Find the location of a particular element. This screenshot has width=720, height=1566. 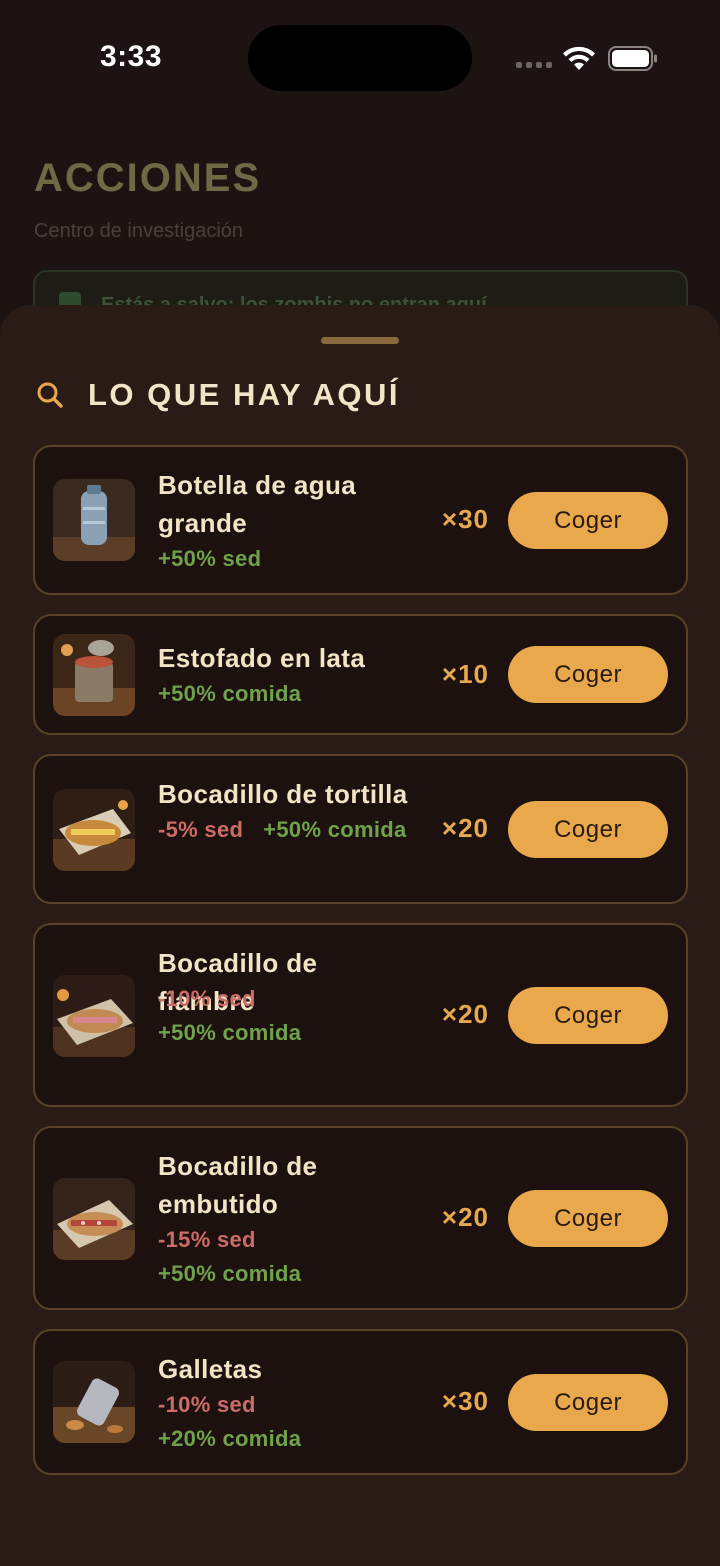

dynamic-island is located at coordinates (360, 58).